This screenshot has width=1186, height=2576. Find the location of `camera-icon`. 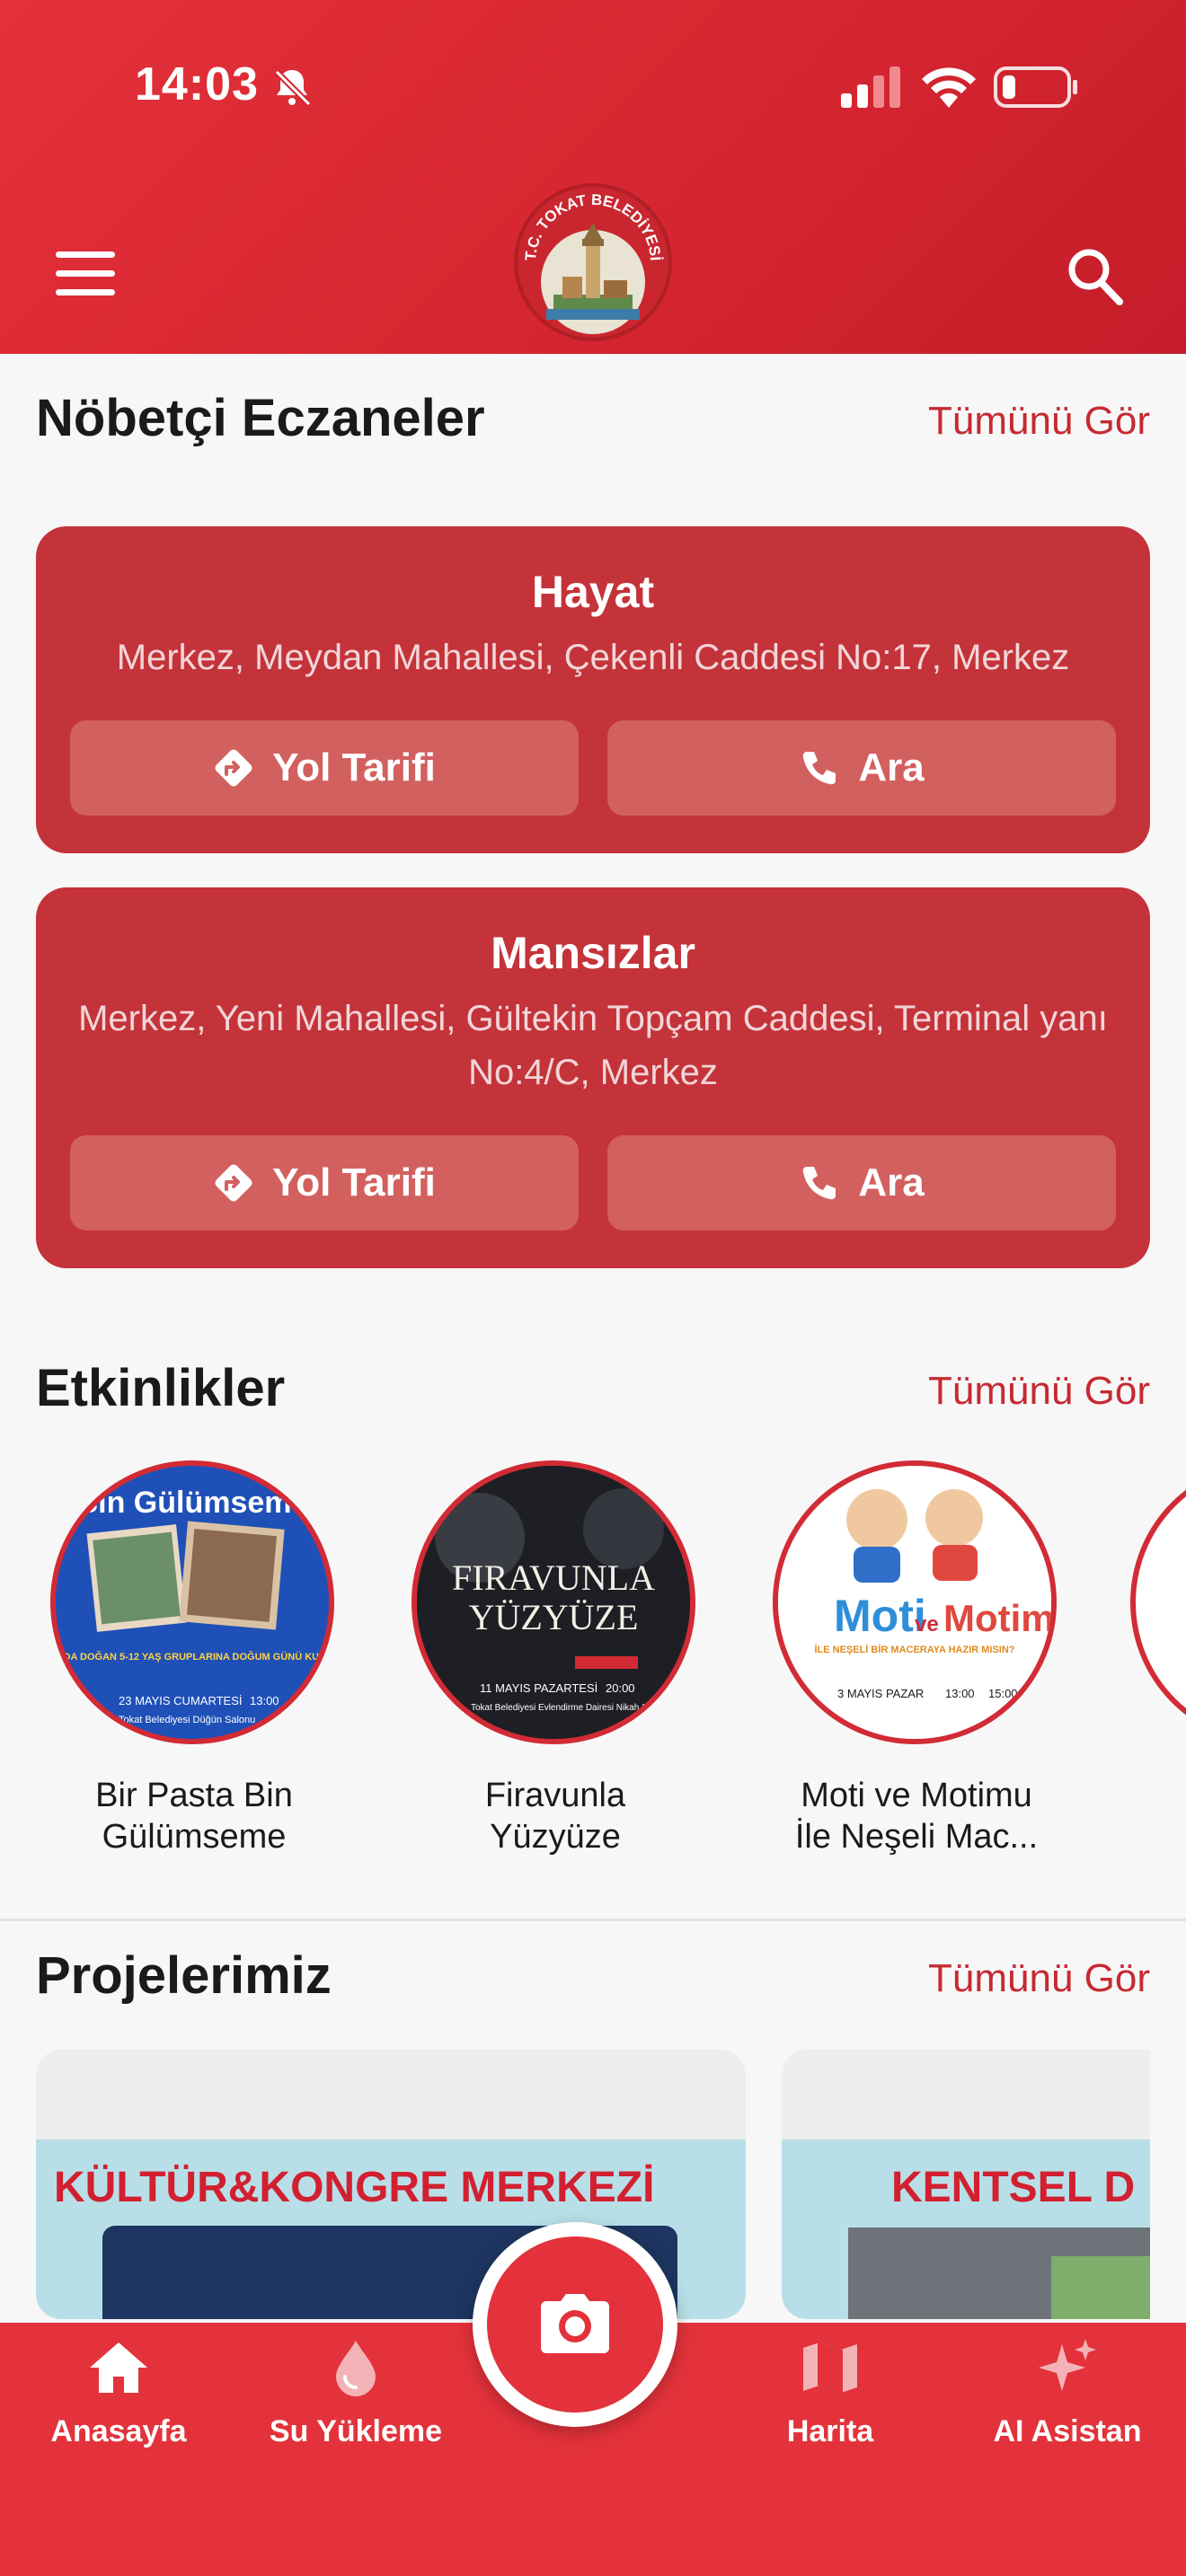

camera-icon is located at coordinates (575, 2323).